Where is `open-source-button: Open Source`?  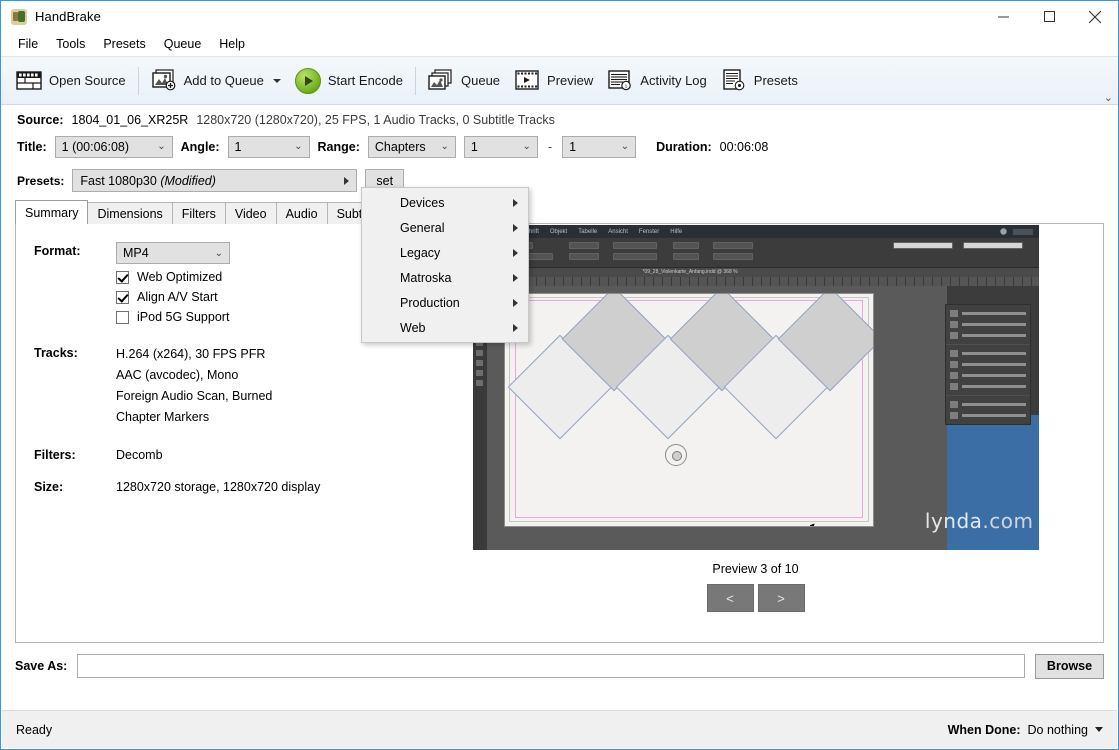 open-source-button: Open Source is located at coordinates (71, 81).